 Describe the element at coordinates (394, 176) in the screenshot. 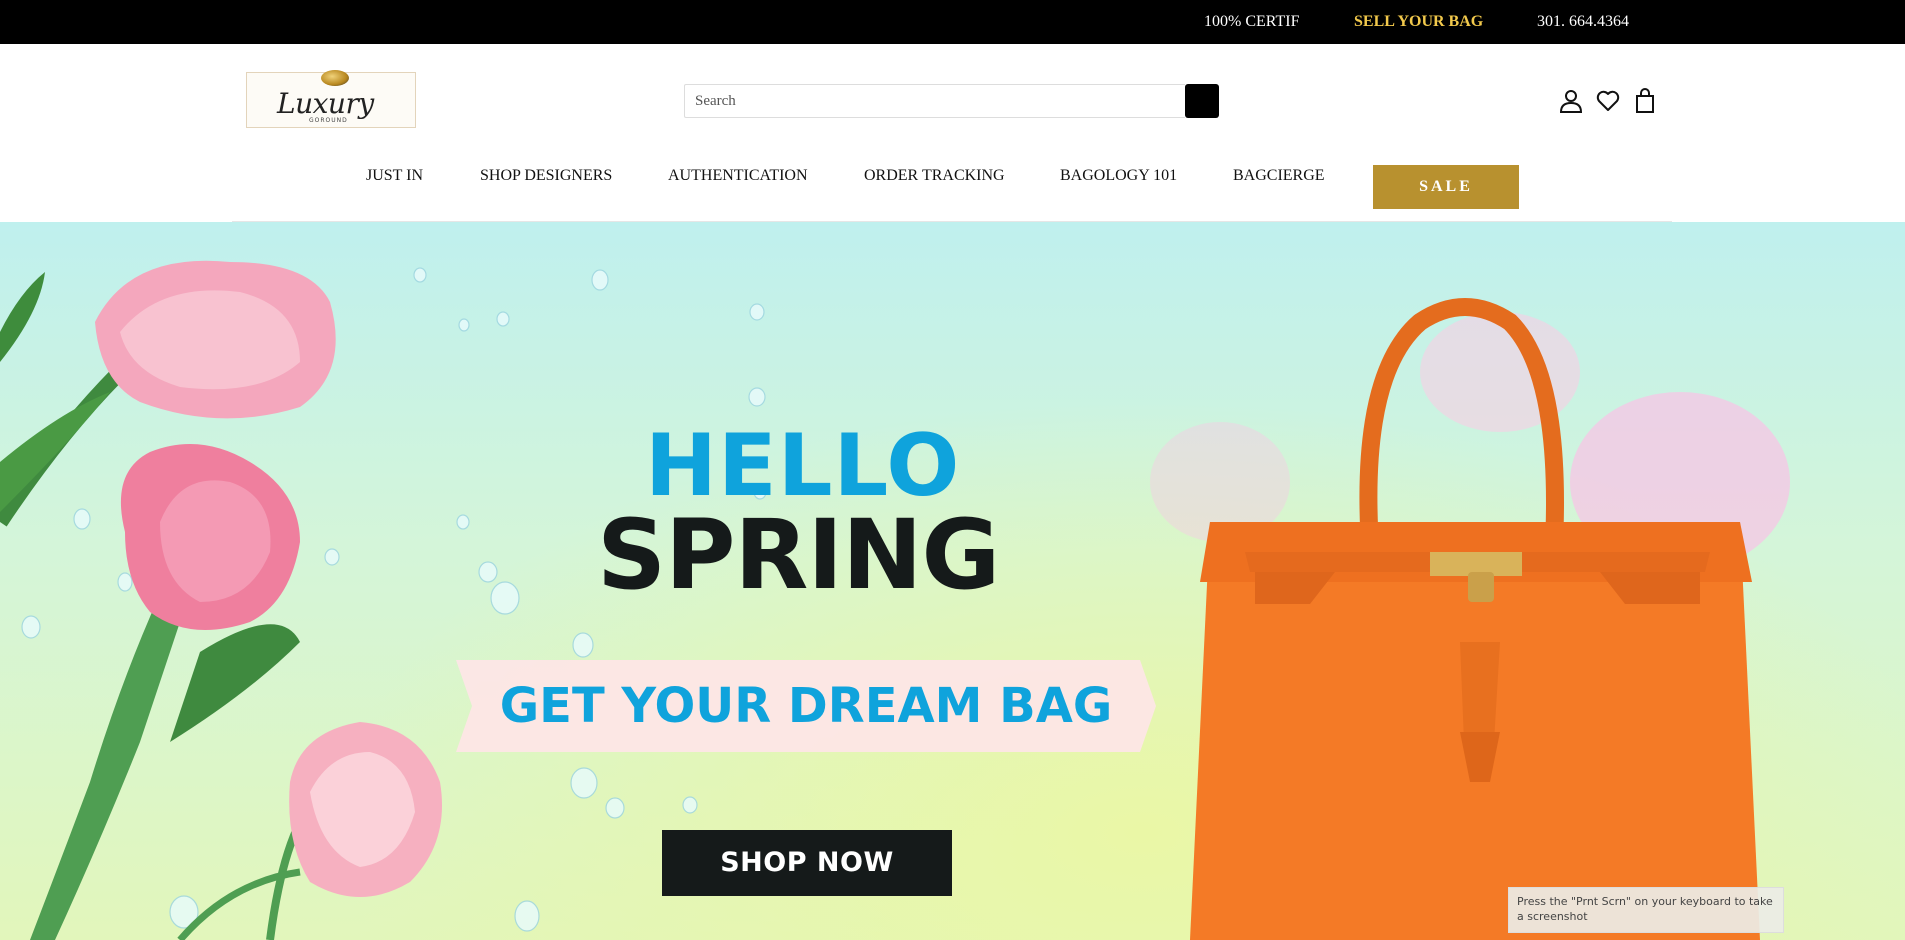

I see `nav-just-in: JUST IN` at that location.